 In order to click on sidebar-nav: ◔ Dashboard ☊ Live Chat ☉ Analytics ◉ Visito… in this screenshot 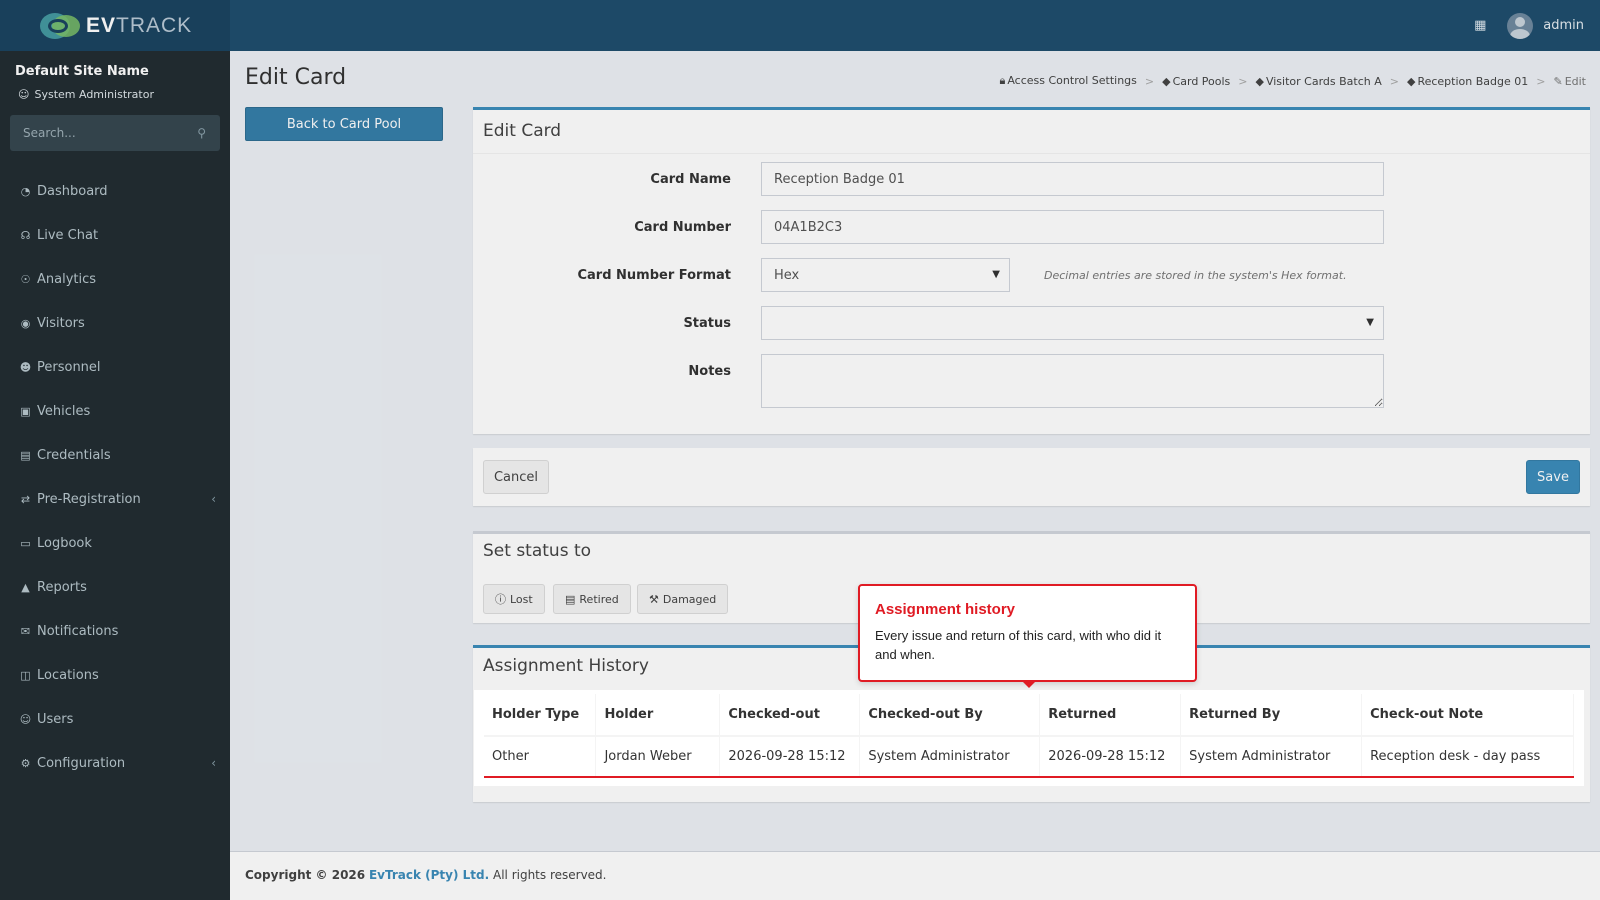, I will do `click(115, 477)`.